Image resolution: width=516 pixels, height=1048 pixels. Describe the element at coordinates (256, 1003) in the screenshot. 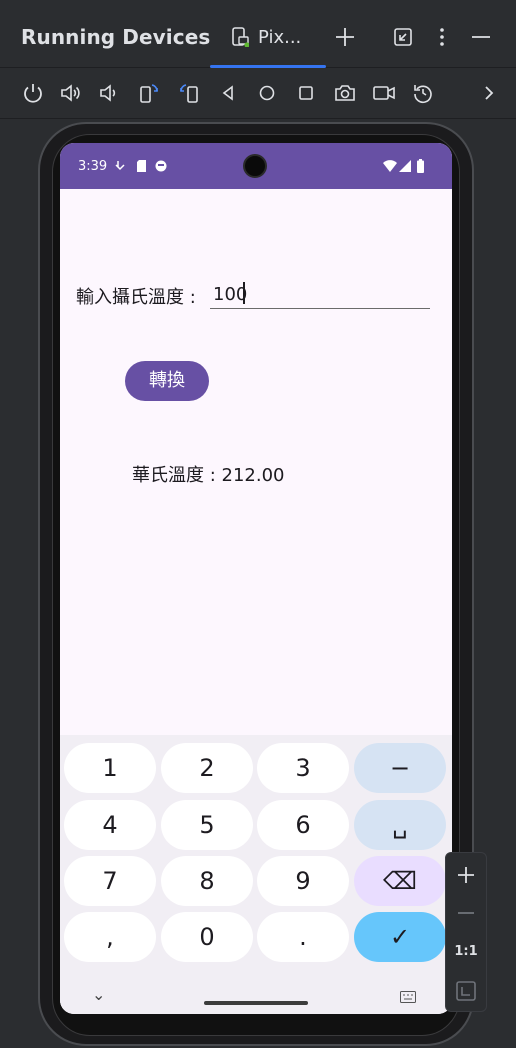

I see `gesture-handle` at that location.